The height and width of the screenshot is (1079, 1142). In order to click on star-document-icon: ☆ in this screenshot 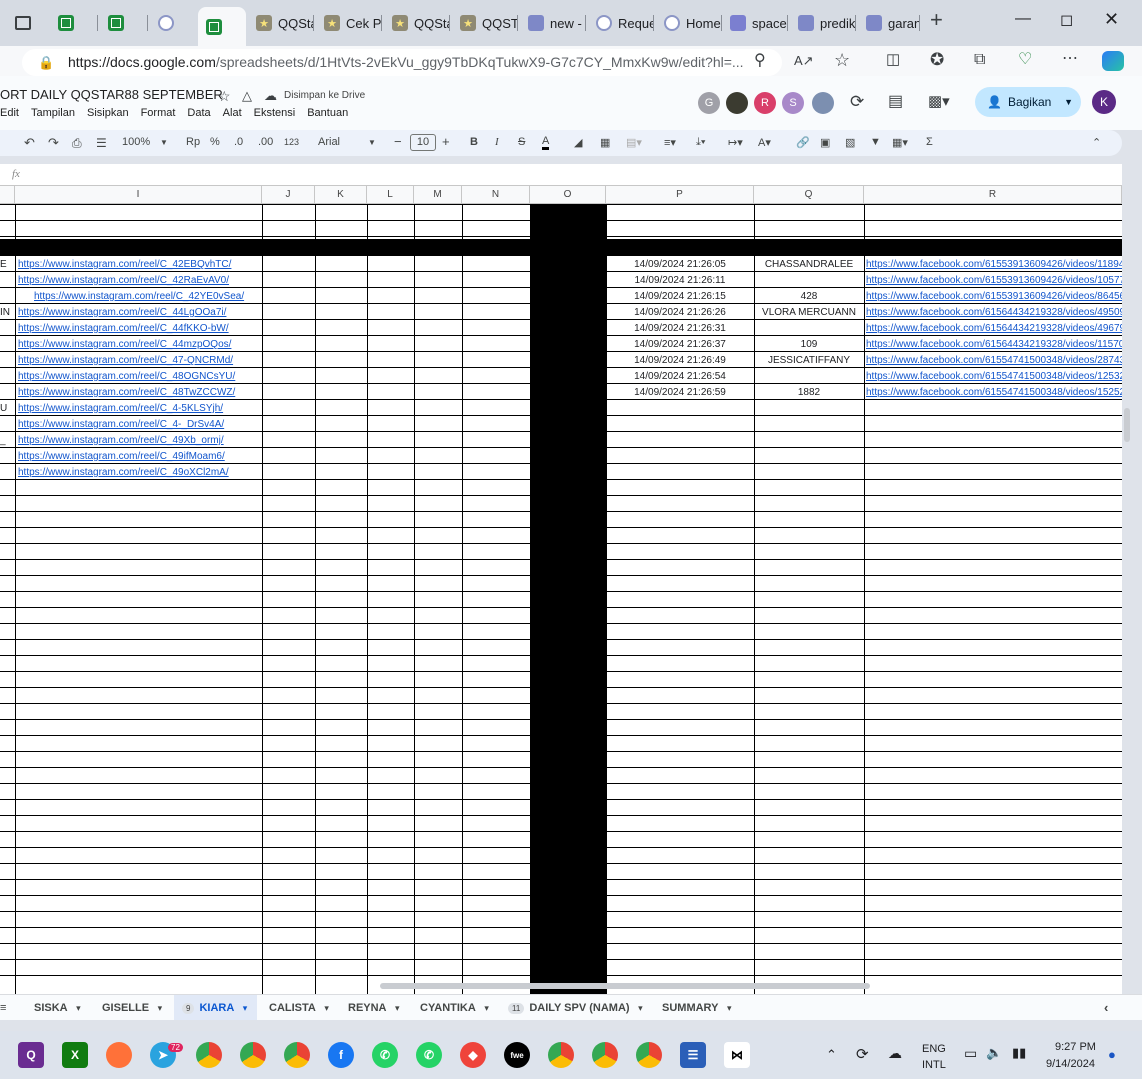, I will do `click(224, 96)`.